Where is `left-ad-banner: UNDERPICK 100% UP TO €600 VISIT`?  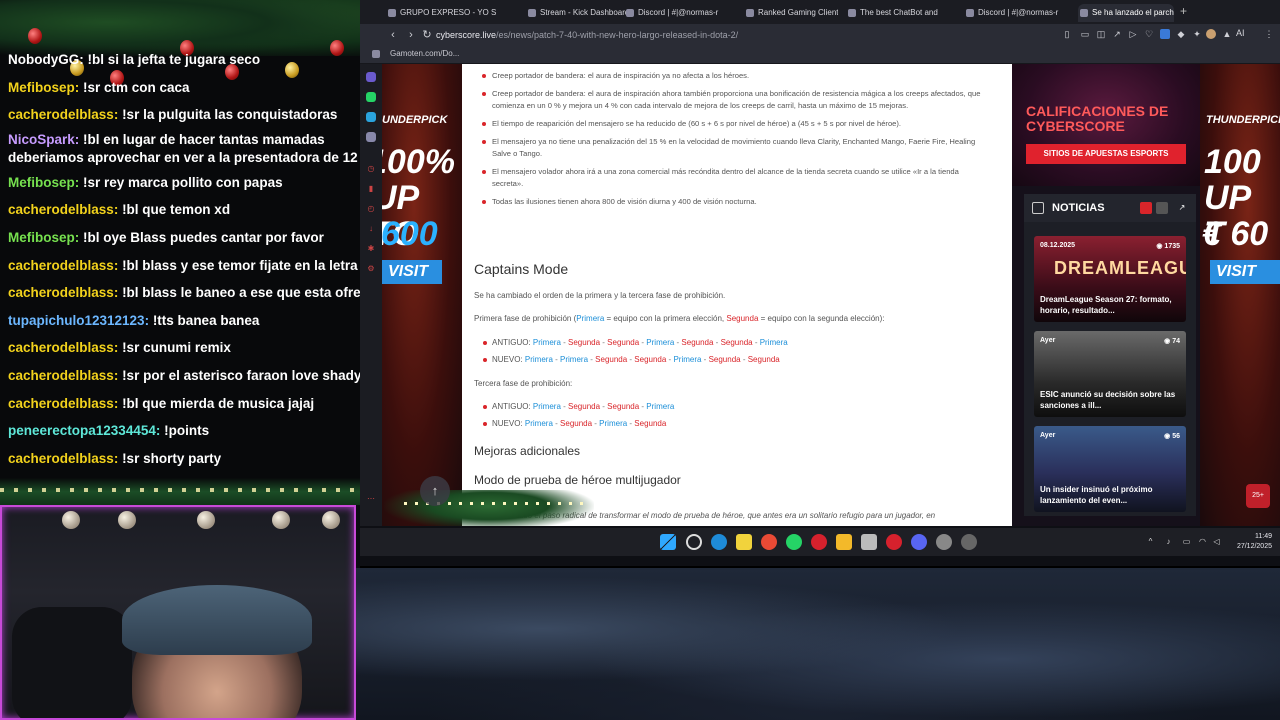 left-ad-banner: UNDERPICK 100% UP TO €600 VISIT is located at coordinates (422, 295).